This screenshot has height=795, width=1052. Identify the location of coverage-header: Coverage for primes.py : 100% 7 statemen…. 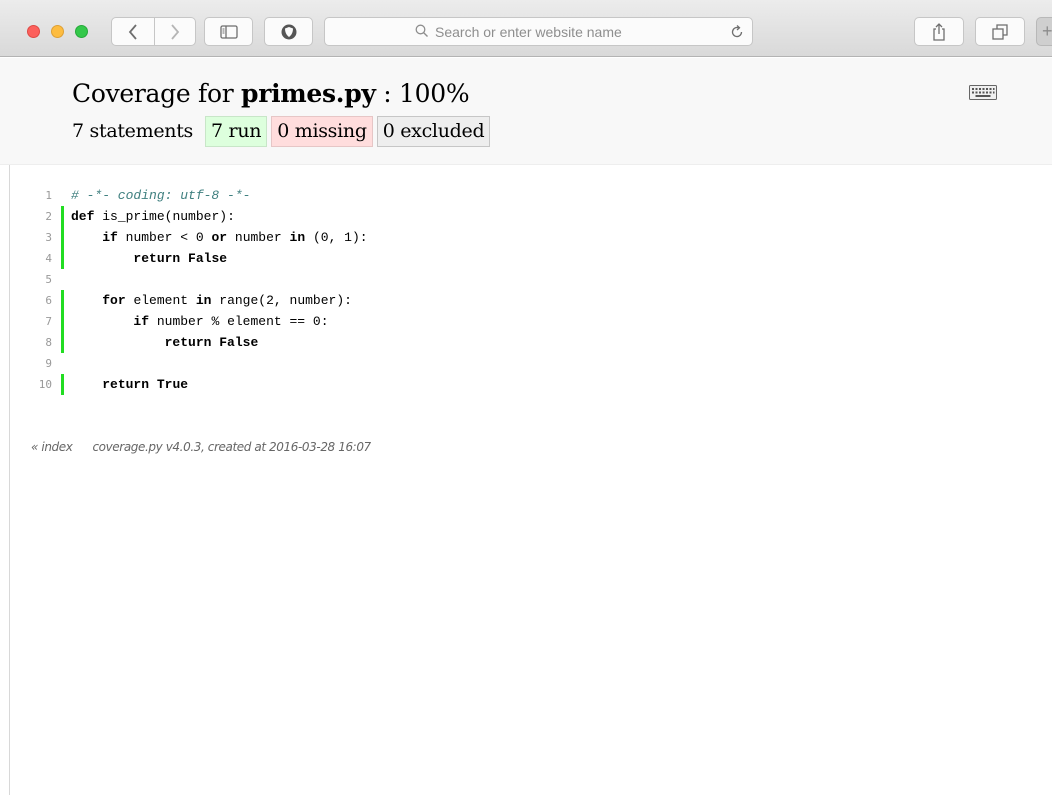
(526, 111).